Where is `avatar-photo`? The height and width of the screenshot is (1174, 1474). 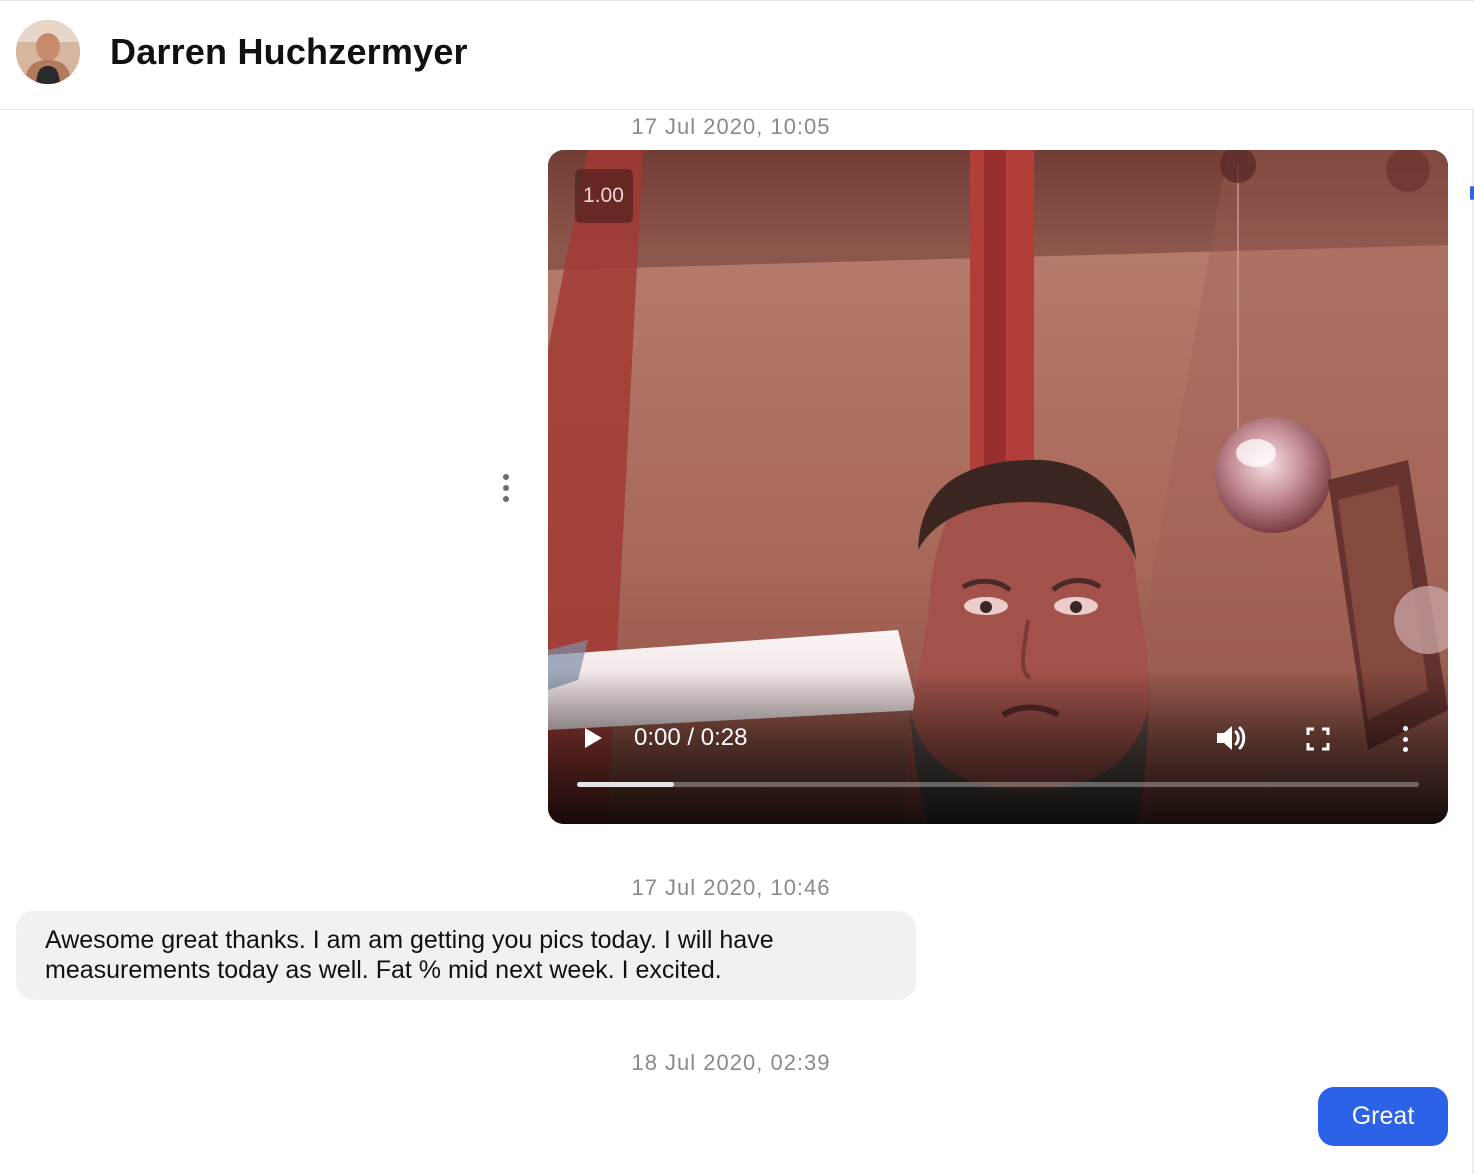
avatar-photo is located at coordinates (48, 52).